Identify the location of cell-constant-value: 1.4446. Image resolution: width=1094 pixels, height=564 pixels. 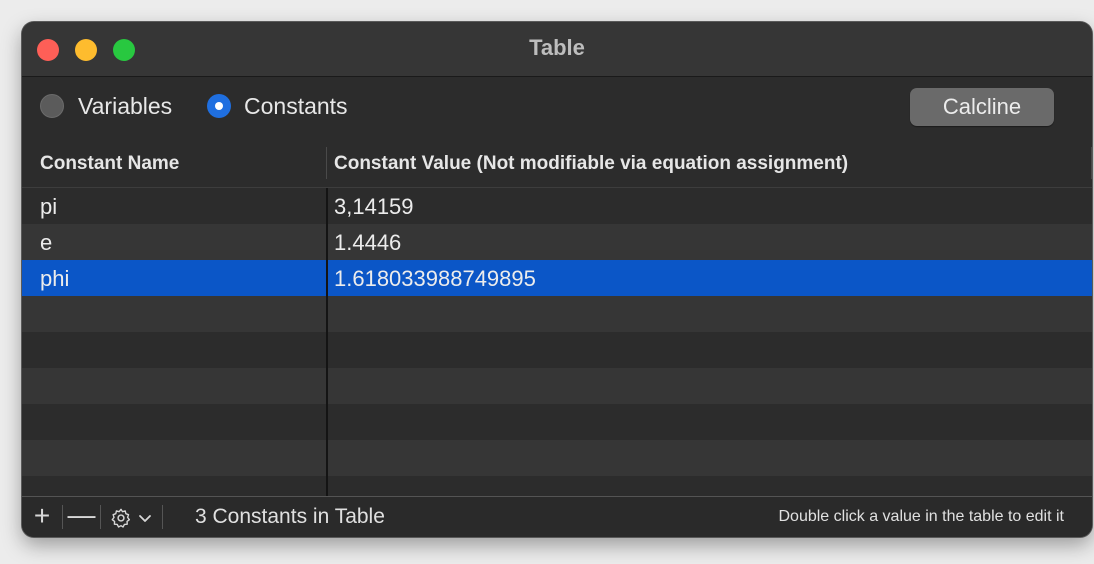
(367, 243).